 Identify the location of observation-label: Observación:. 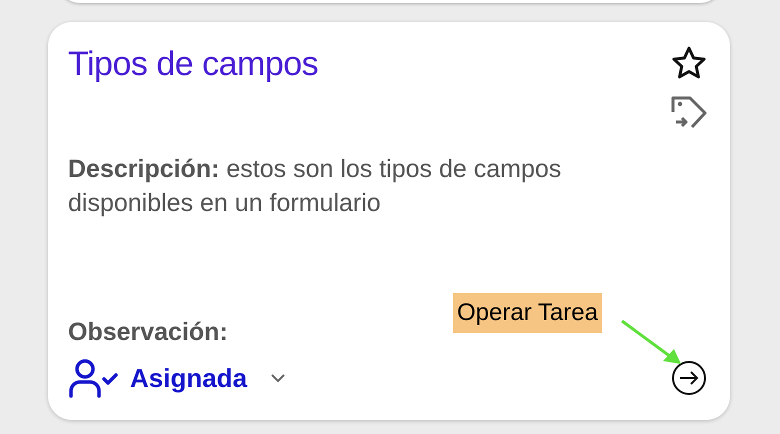
(148, 332).